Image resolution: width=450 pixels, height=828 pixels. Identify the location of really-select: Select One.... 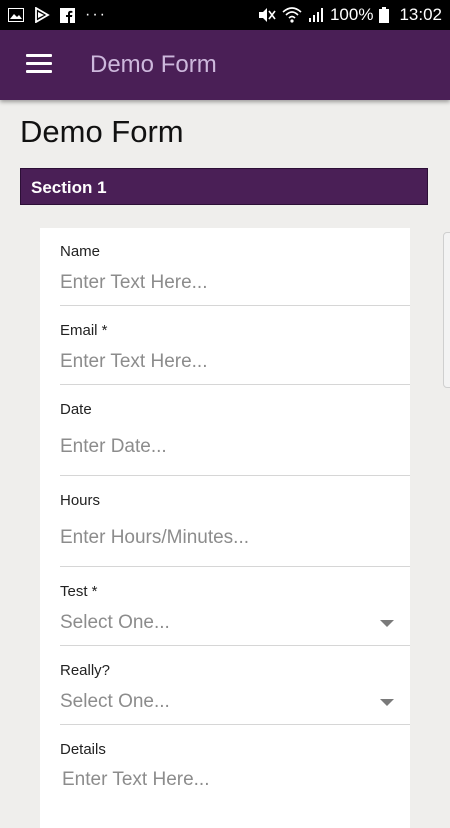
(115, 702).